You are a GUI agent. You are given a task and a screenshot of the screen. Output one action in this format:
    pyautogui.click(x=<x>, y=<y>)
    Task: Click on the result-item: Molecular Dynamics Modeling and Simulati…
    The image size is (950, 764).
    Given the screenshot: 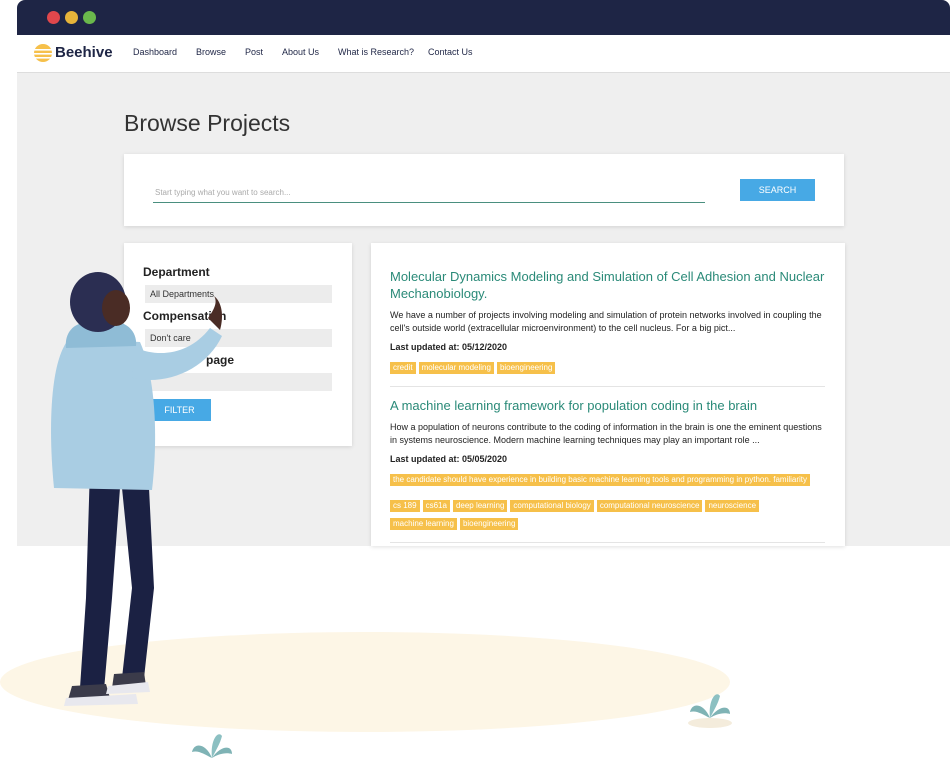 What is the action you would take?
    pyautogui.click(x=607, y=327)
    